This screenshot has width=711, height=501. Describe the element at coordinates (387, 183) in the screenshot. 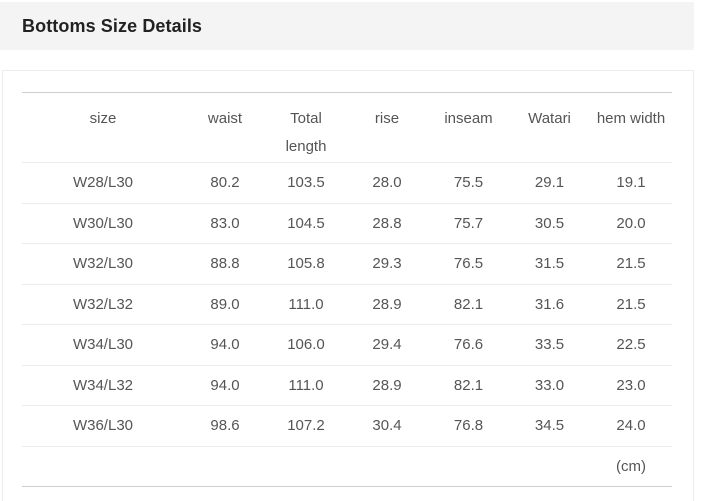

I see `rise-cell: 28.0` at that location.